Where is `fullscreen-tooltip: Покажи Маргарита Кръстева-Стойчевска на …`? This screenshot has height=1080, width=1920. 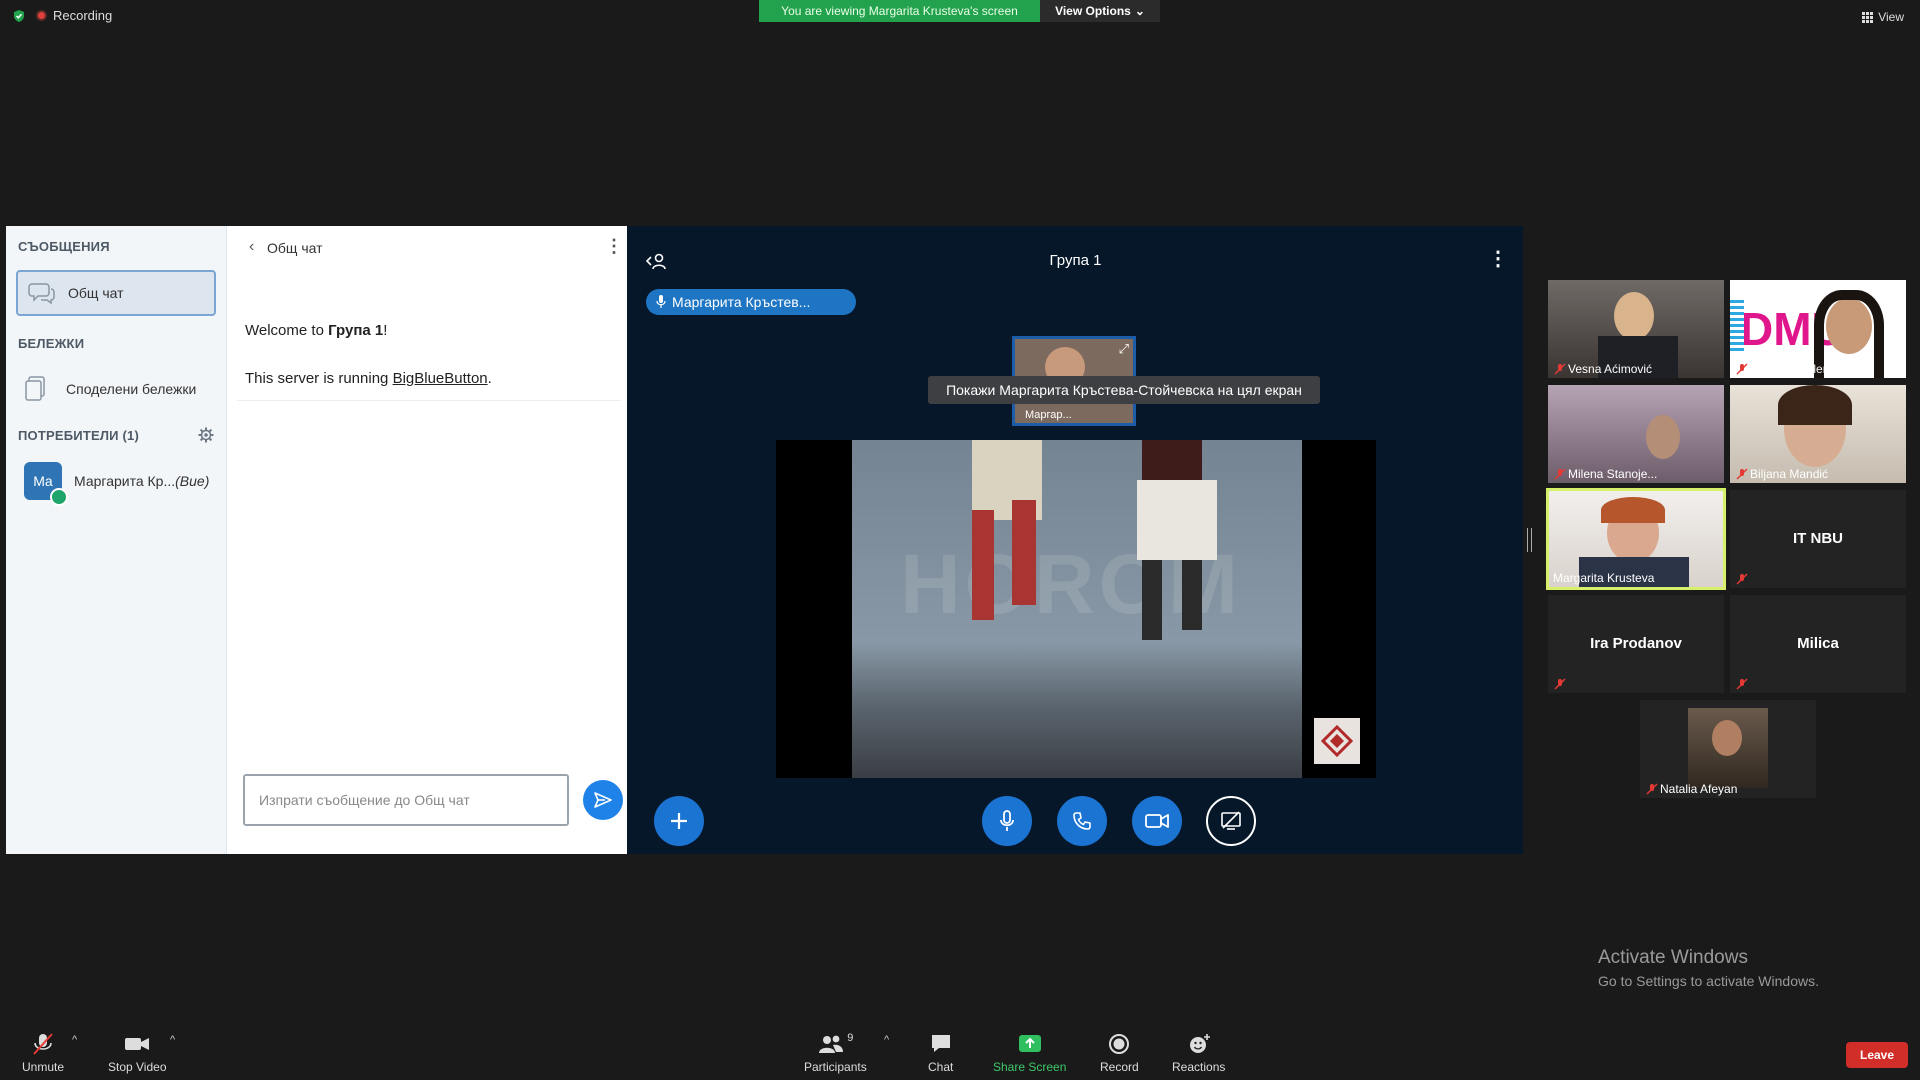
fullscreen-tooltip: Покажи Маргарита Кръстева-Стойчевска на … is located at coordinates (1124, 390).